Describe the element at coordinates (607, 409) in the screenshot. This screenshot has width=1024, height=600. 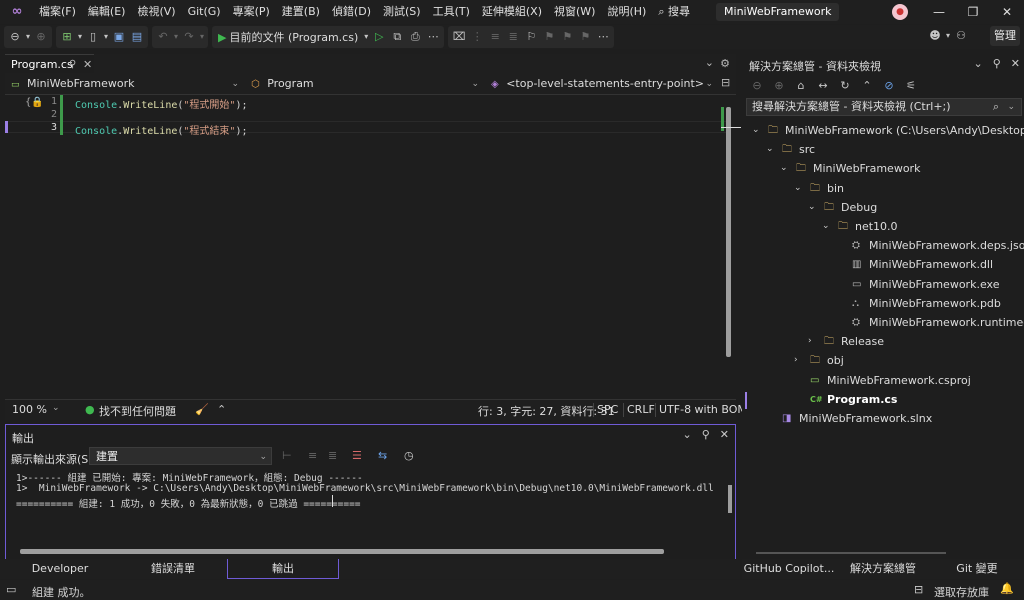
I see `whitespace-mode: SPC` at that location.